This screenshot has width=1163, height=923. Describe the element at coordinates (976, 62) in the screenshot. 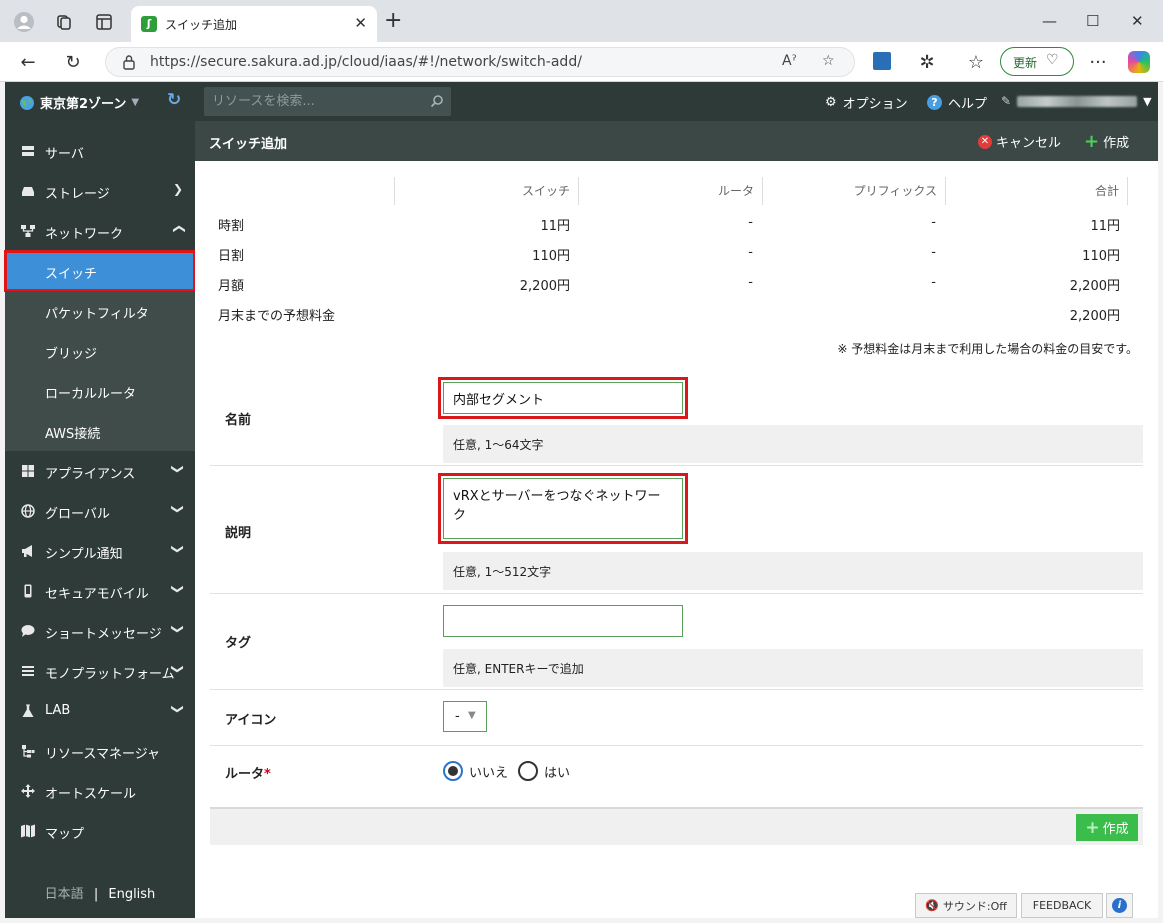

I see `collections-icon: ☆` at that location.